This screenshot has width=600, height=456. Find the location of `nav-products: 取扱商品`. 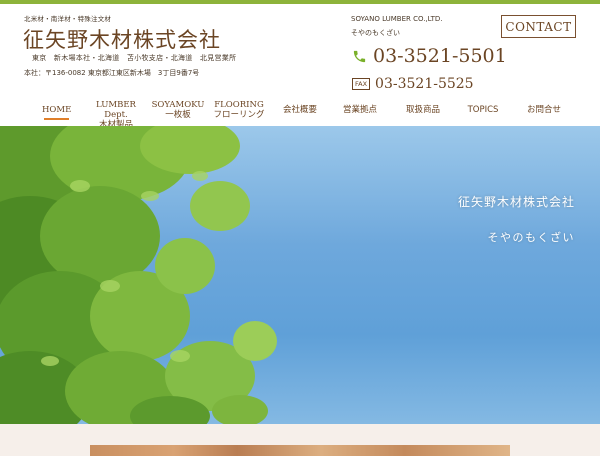

nav-products: 取扱商品 is located at coordinates (423, 110).